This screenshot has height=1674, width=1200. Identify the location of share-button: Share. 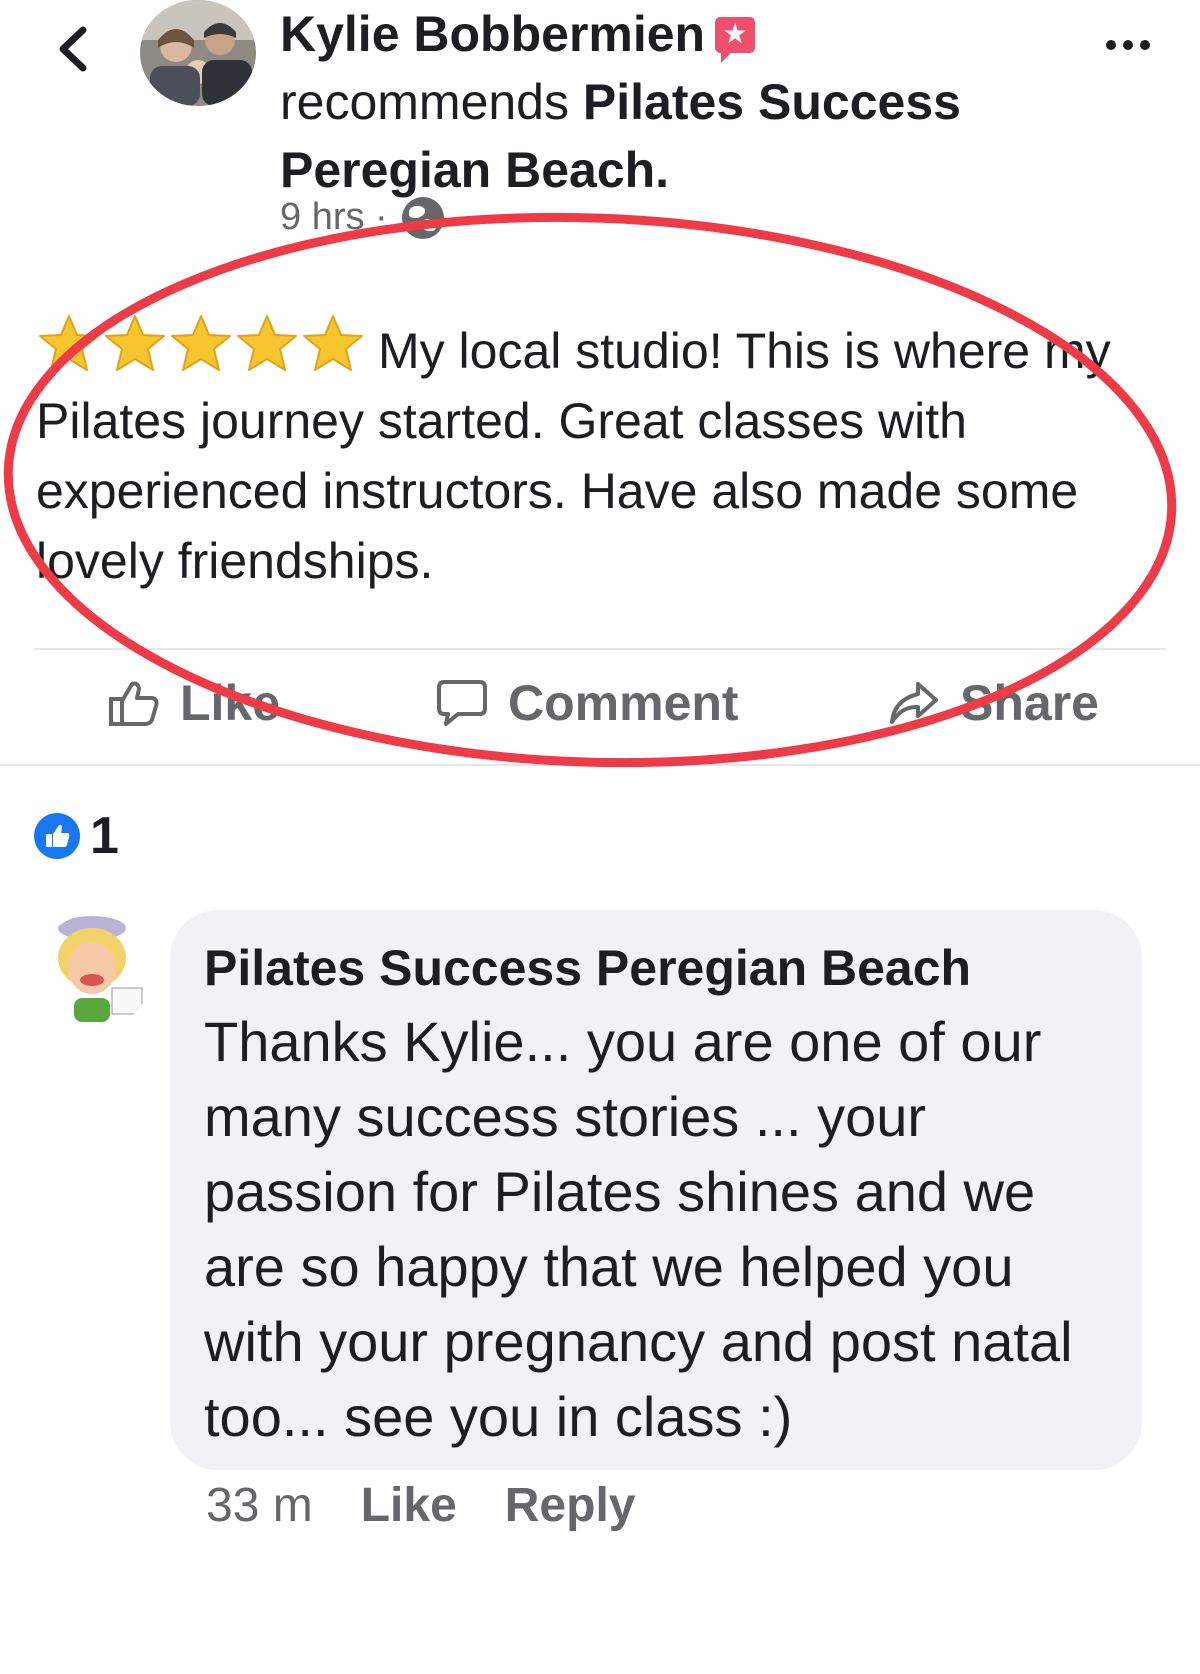
(993, 703).